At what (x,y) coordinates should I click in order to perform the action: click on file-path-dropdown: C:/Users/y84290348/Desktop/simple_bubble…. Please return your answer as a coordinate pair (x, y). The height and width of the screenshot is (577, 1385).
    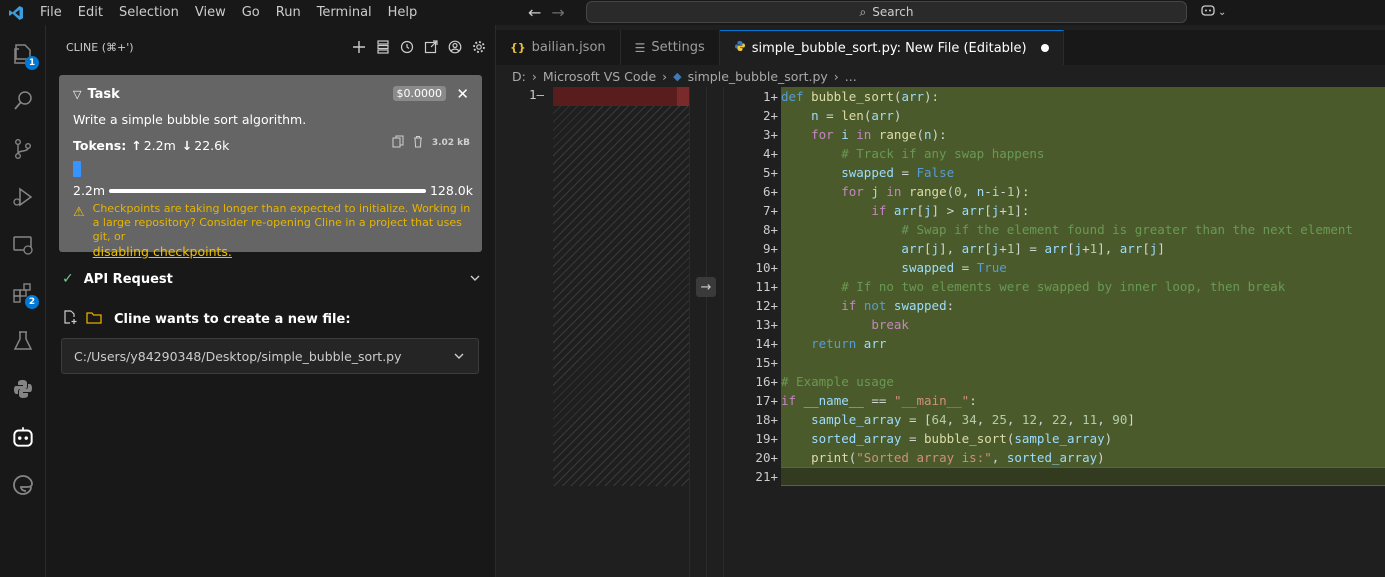
    Looking at the image, I should click on (270, 356).